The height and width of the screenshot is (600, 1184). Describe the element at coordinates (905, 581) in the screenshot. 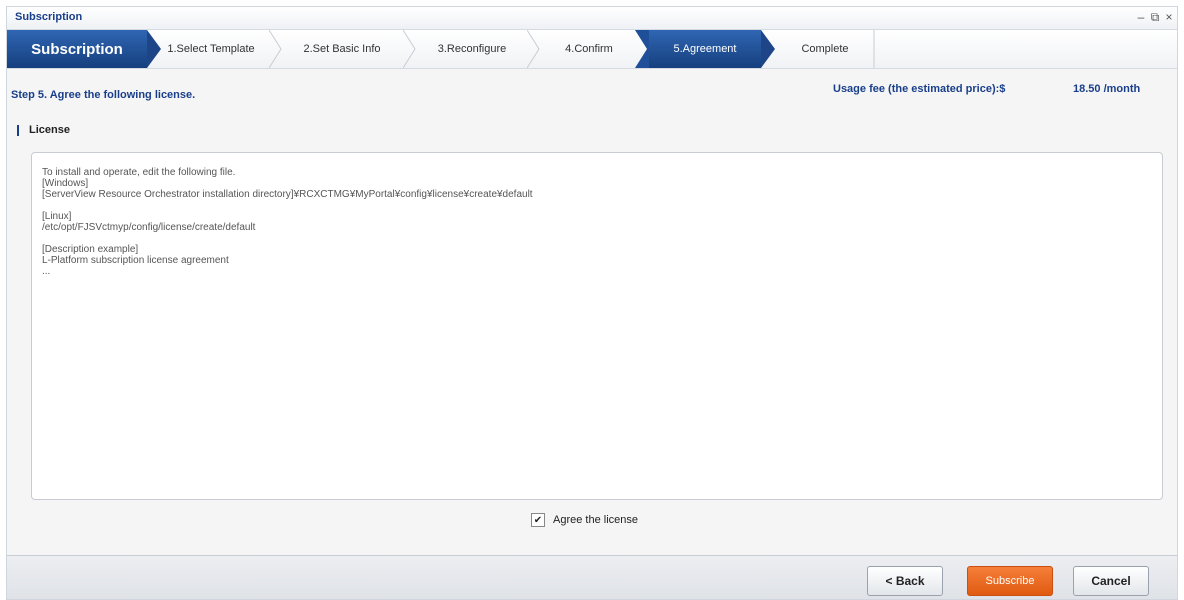

I see `back-button: < Back` at that location.